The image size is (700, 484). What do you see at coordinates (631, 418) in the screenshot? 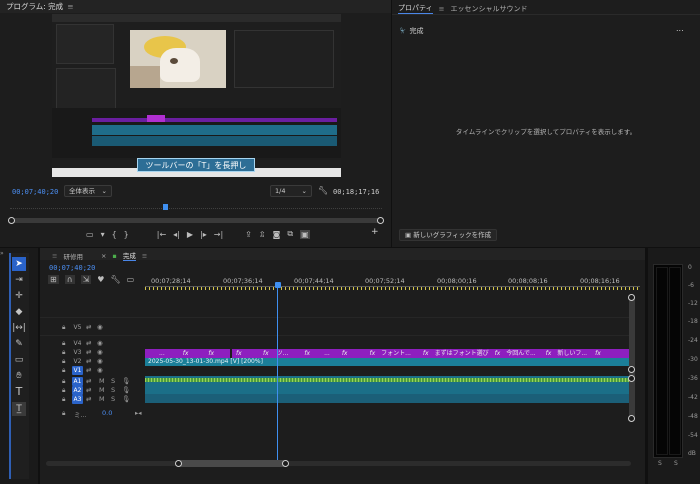
I see `scroll-handle-bottom` at bounding box center [631, 418].